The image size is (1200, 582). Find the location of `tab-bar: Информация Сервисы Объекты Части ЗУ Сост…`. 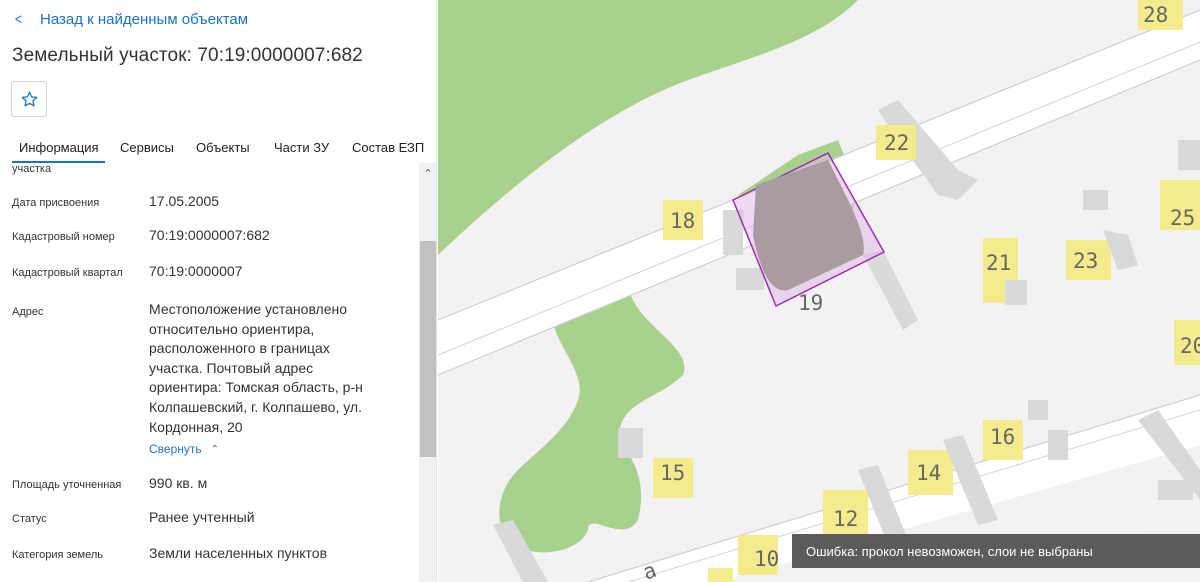

tab-bar: Информация Сервисы Объекты Части ЗУ Сост… is located at coordinates (218, 148).